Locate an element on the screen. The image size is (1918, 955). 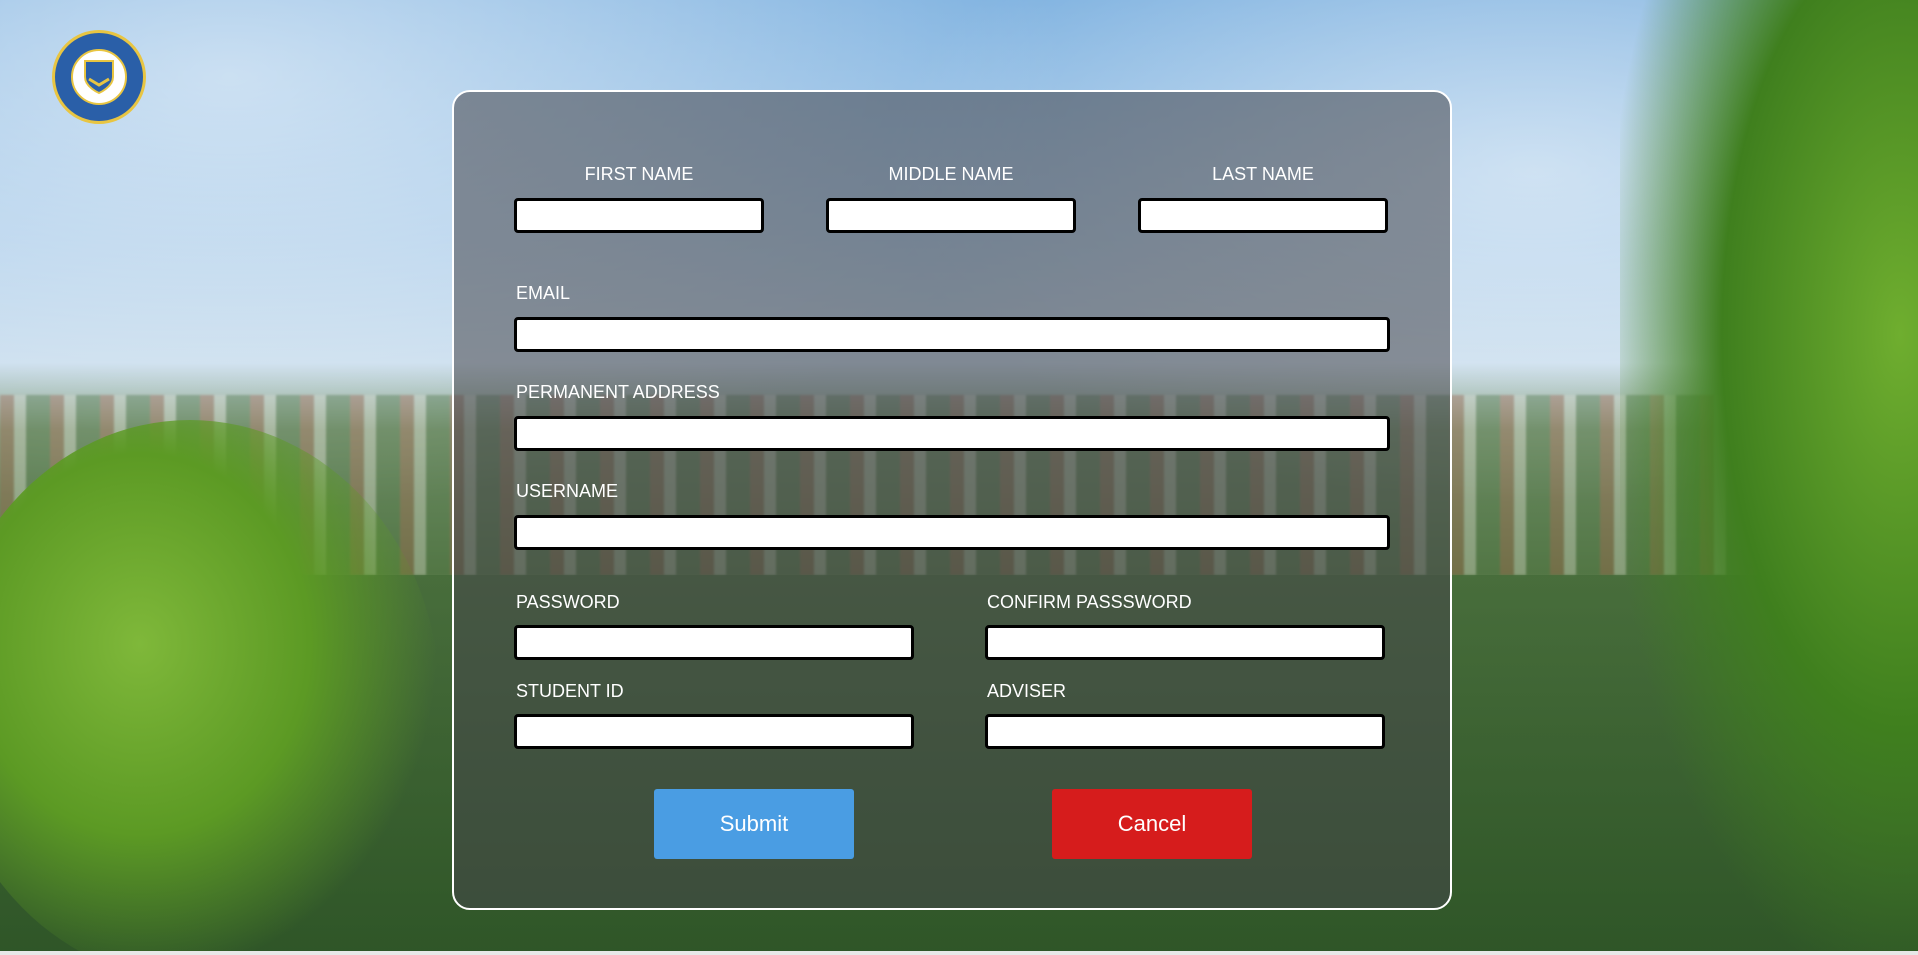
middle-name-label: MIDDLE NAME is located at coordinates (951, 174).